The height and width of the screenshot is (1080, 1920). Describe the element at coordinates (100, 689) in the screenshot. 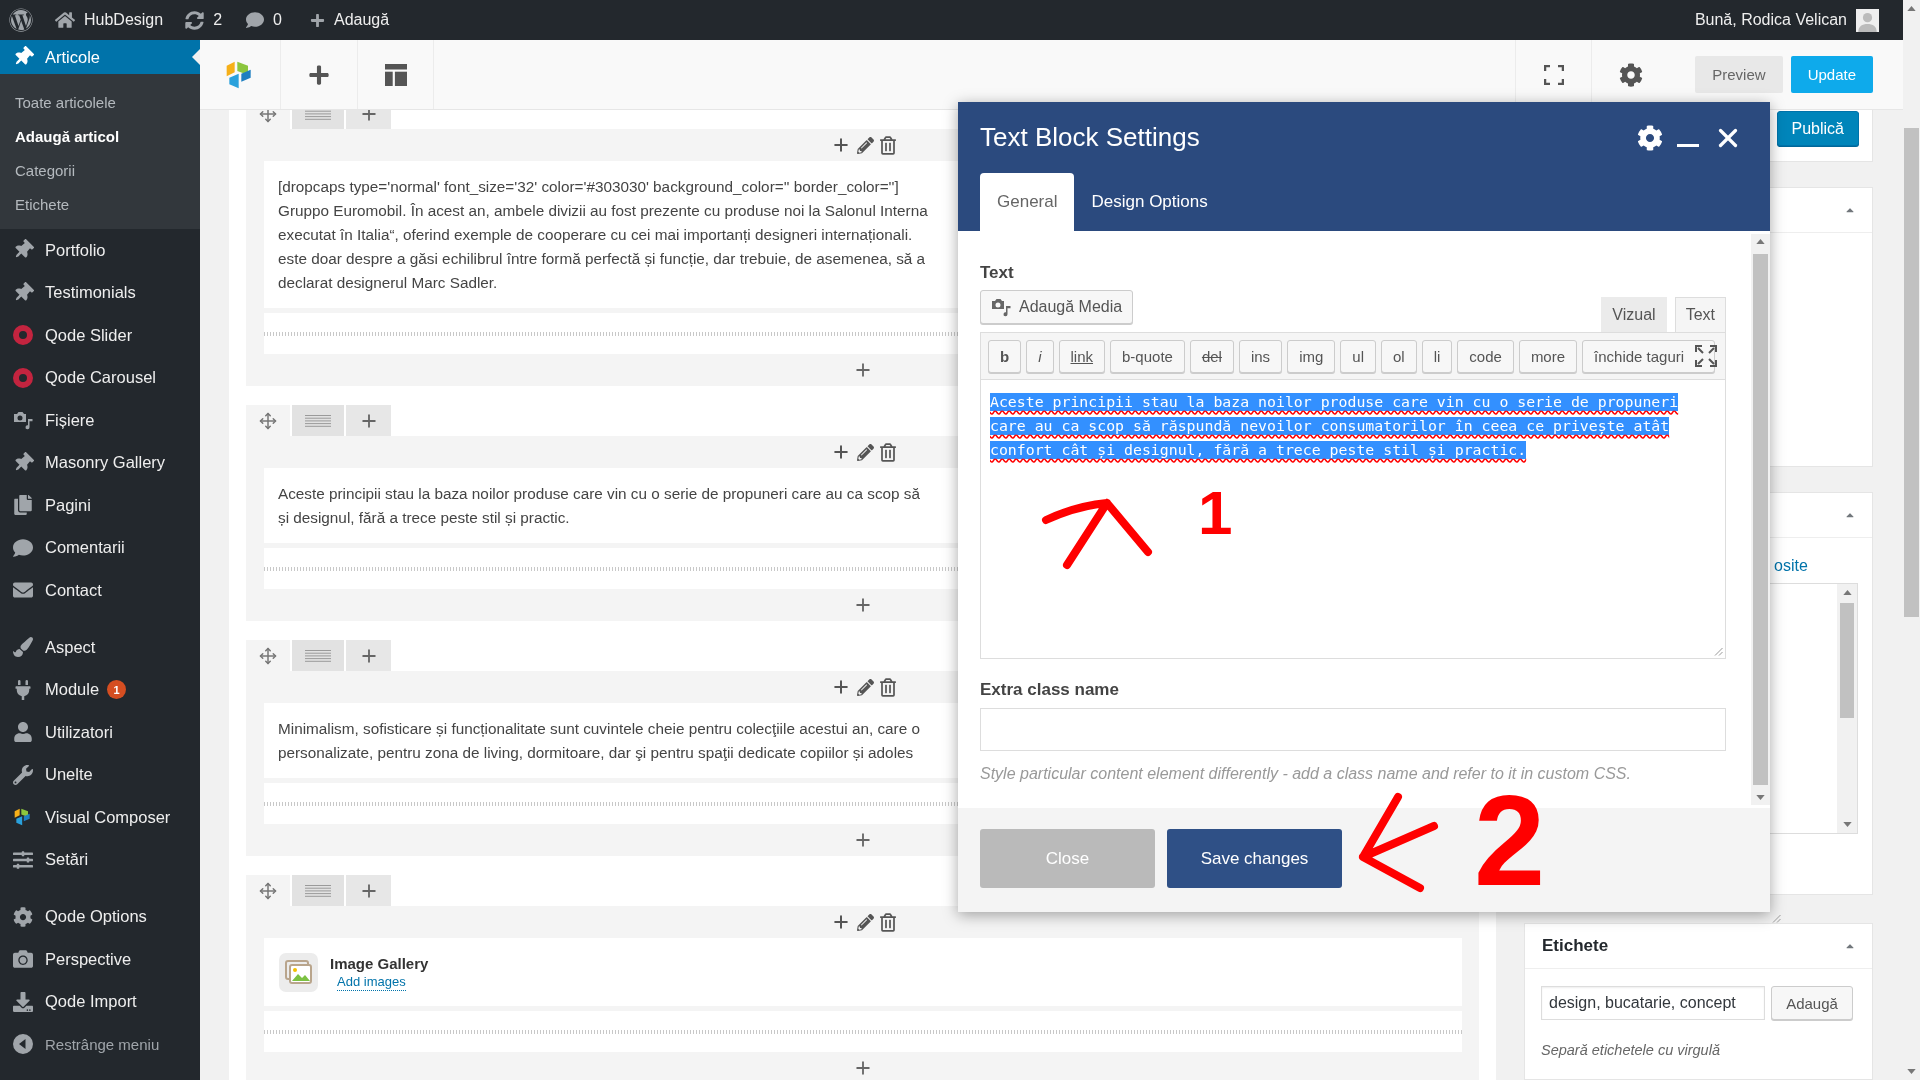

I see `menu-item: Module 1` at that location.